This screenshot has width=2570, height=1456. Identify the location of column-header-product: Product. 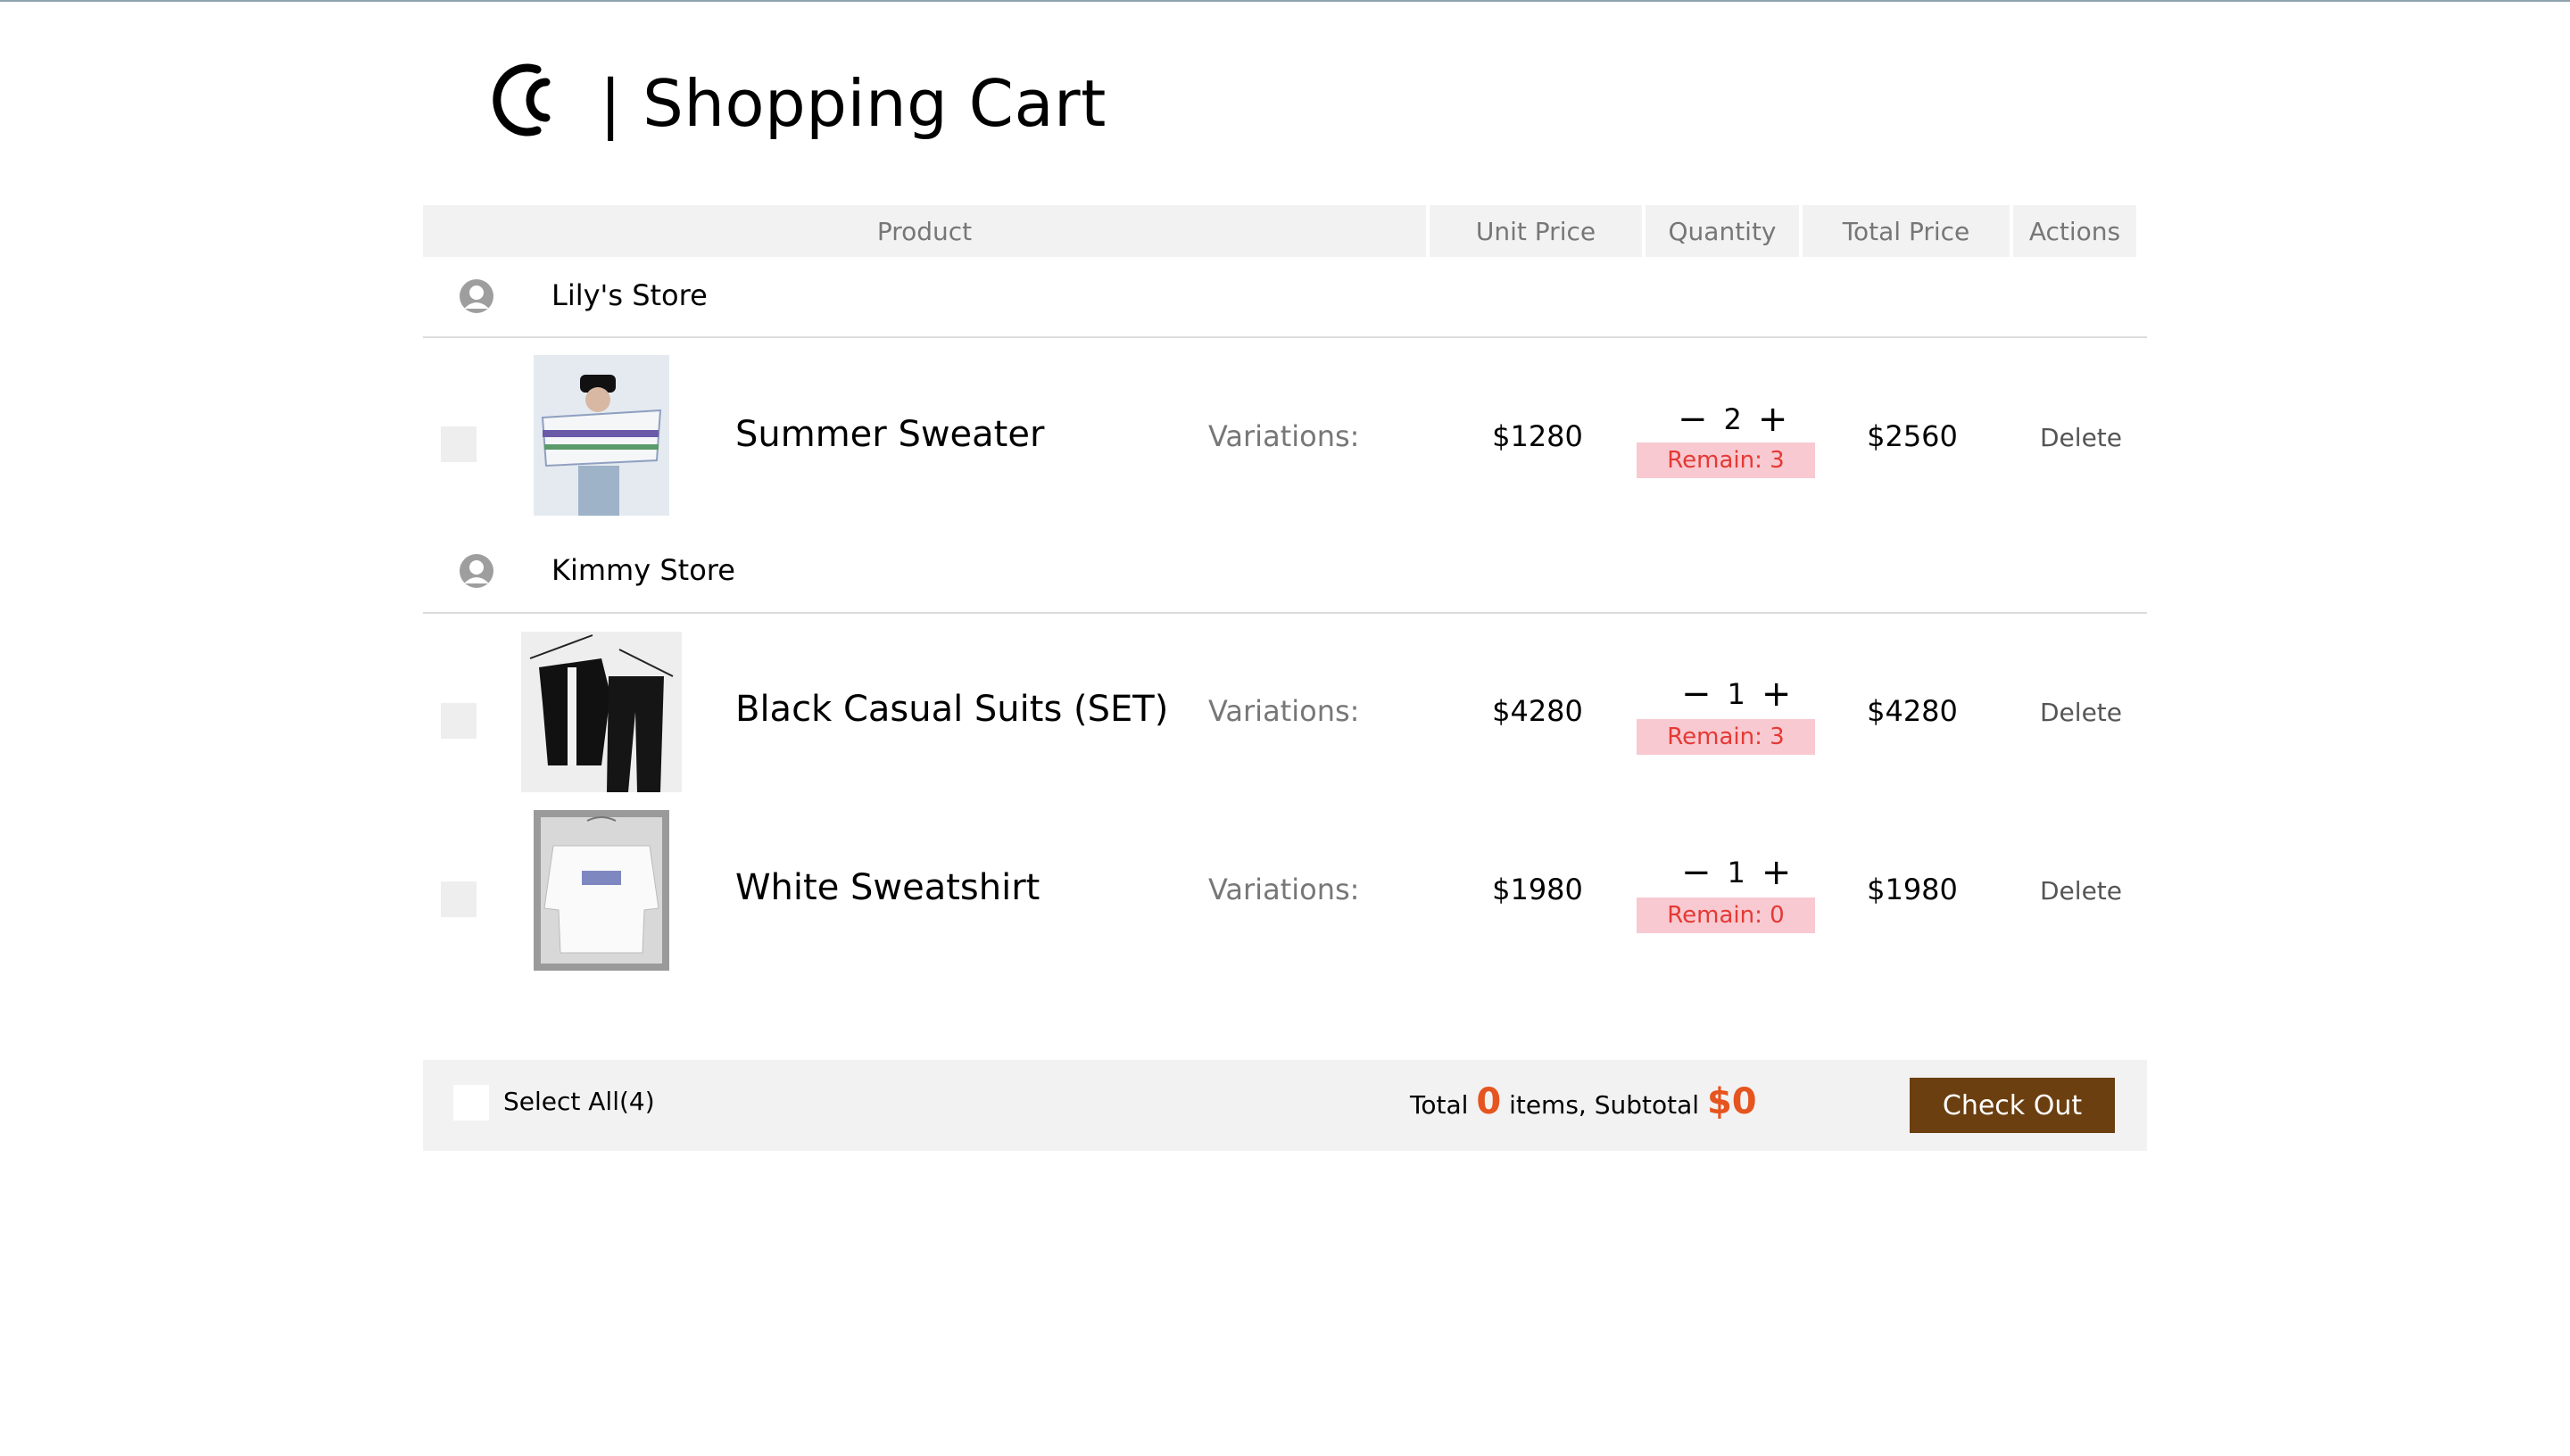
(925, 231).